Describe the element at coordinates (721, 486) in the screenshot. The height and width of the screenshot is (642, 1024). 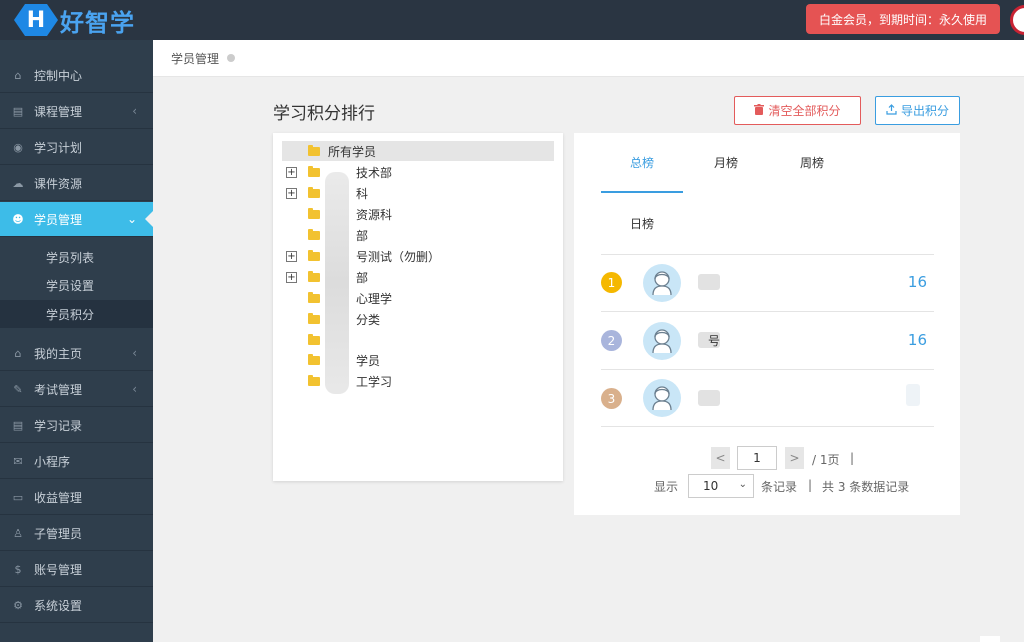
I see `page-size-select: 10 ⌄` at that location.